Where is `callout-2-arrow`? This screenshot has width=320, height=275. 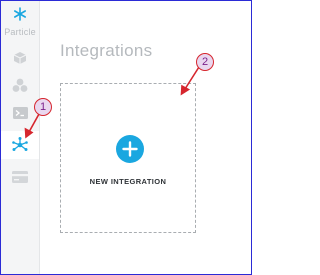 callout-2-arrow is located at coordinates (192, 78).